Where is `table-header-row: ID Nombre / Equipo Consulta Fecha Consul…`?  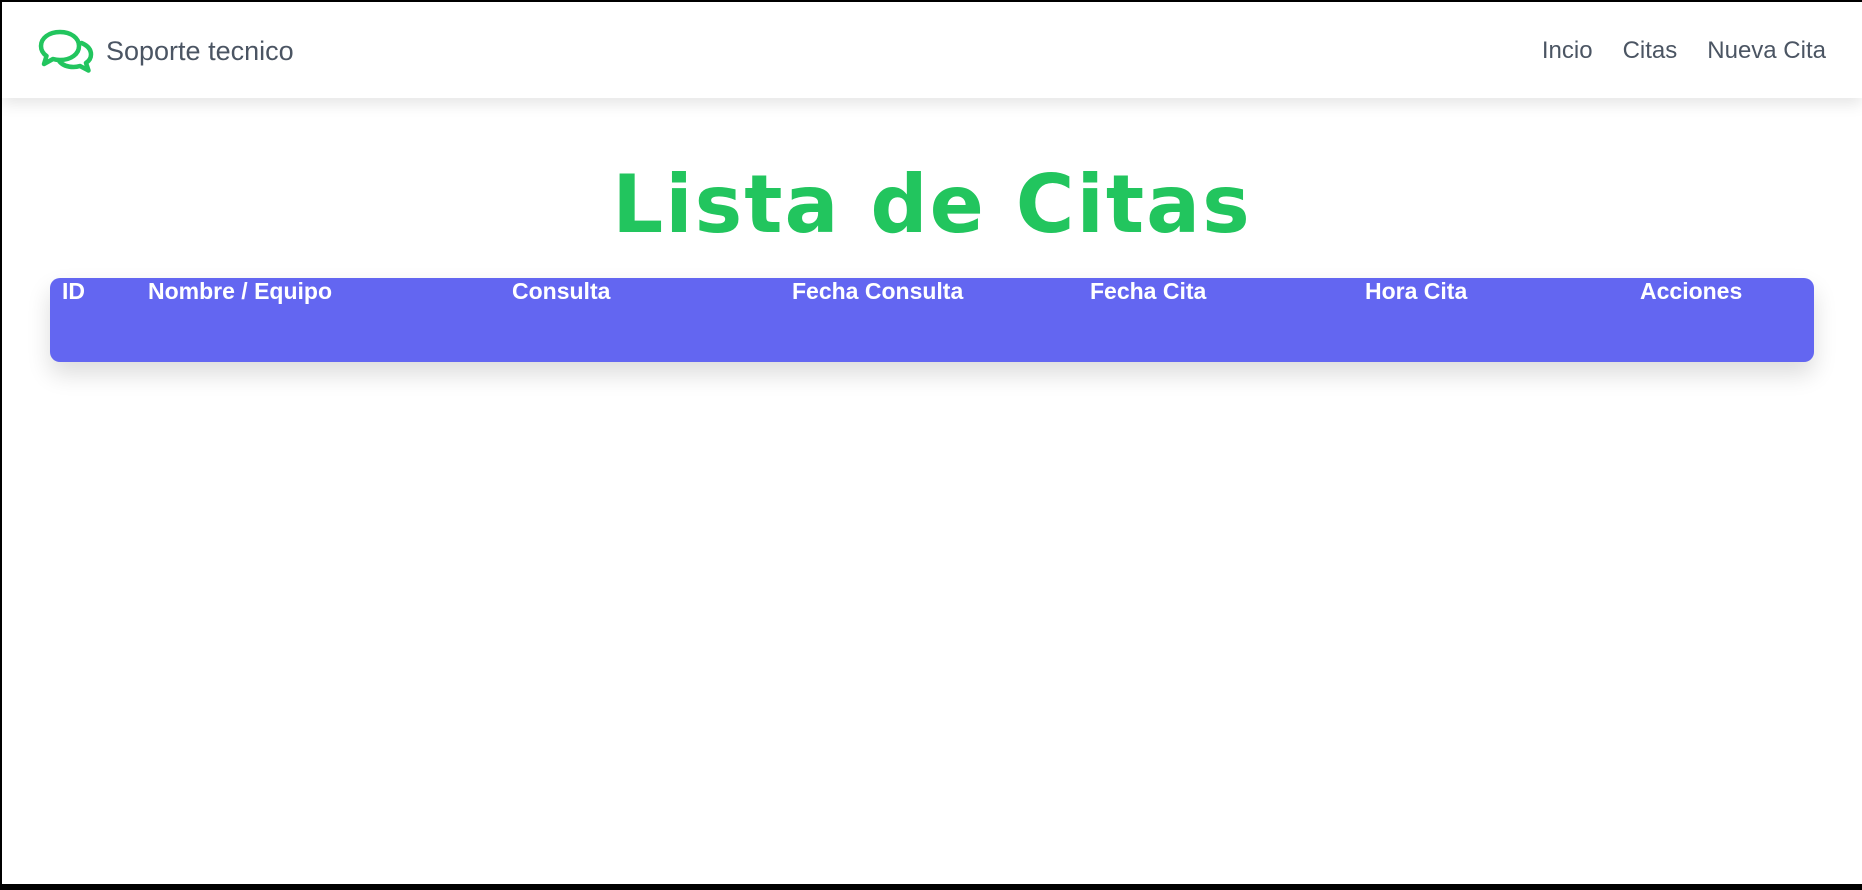
table-header-row: ID Nombre / Equipo Consulta Fecha Consul… is located at coordinates (932, 291).